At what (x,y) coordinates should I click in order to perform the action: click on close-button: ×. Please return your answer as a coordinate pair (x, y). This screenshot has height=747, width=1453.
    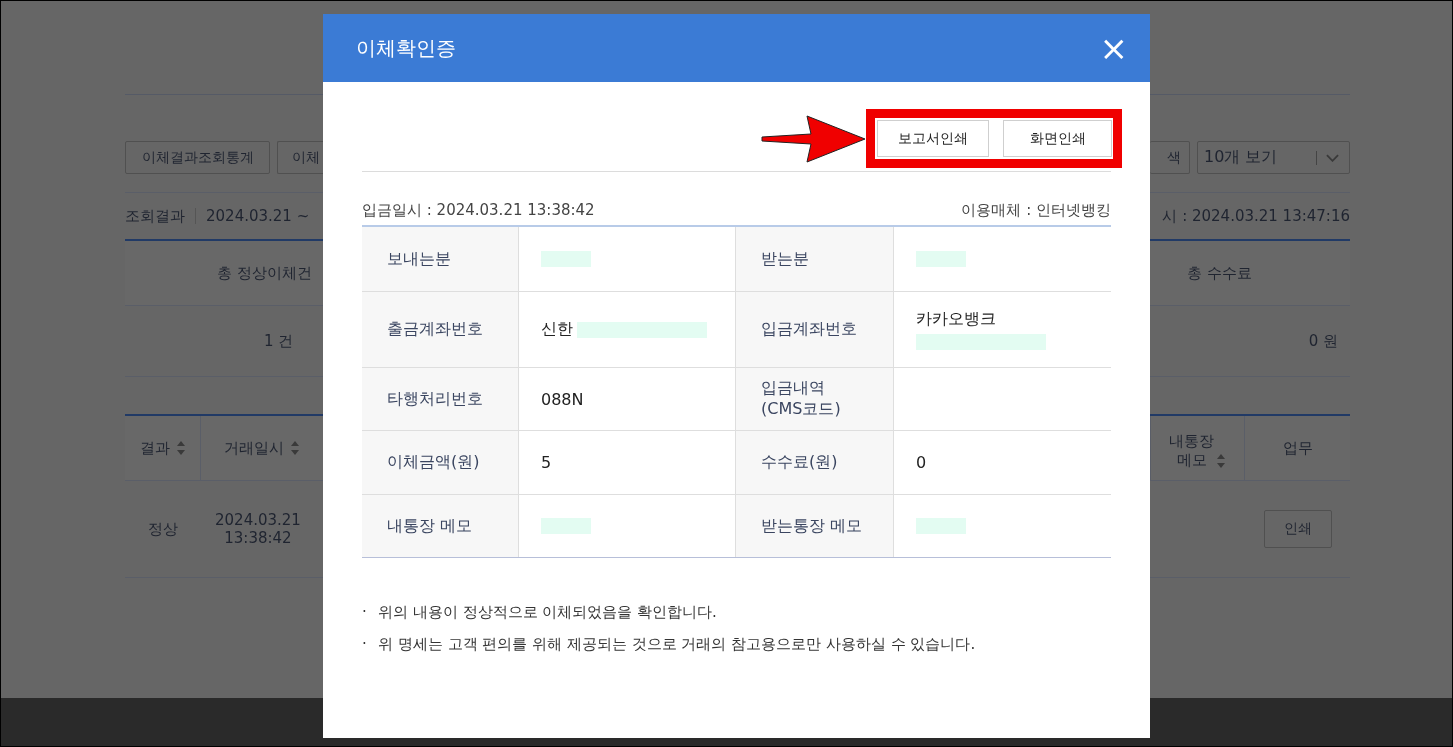
    Looking at the image, I should click on (1113, 48).